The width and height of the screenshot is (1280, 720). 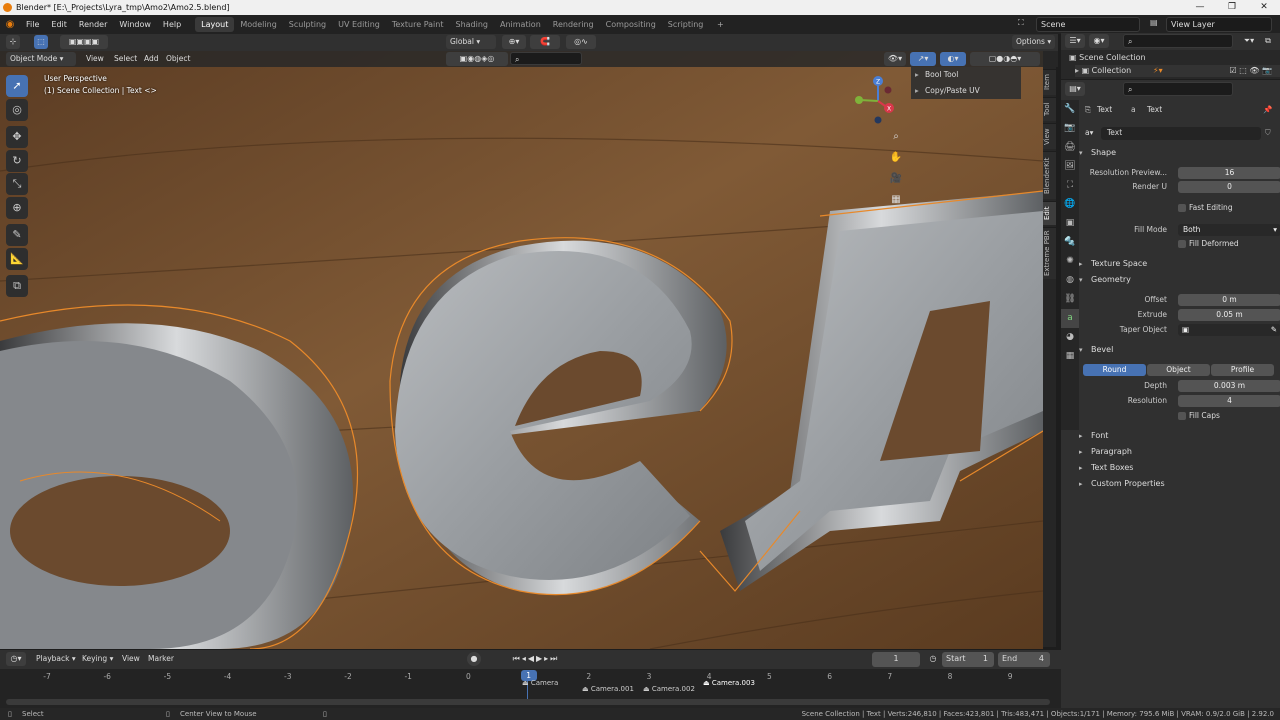 What do you see at coordinates (17, 286) in the screenshot?
I see `add-cube-tool-icon: ⧉` at bounding box center [17, 286].